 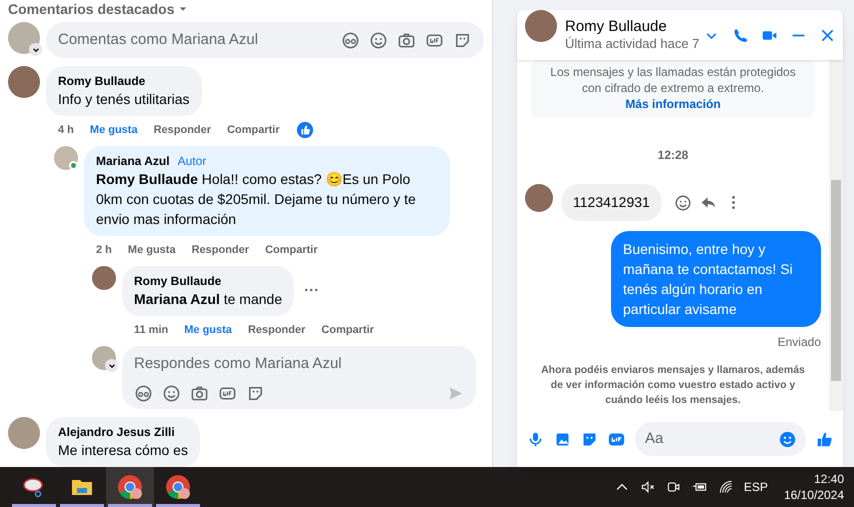 I want to click on author-role-label: Autor, so click(x=192, y=161).